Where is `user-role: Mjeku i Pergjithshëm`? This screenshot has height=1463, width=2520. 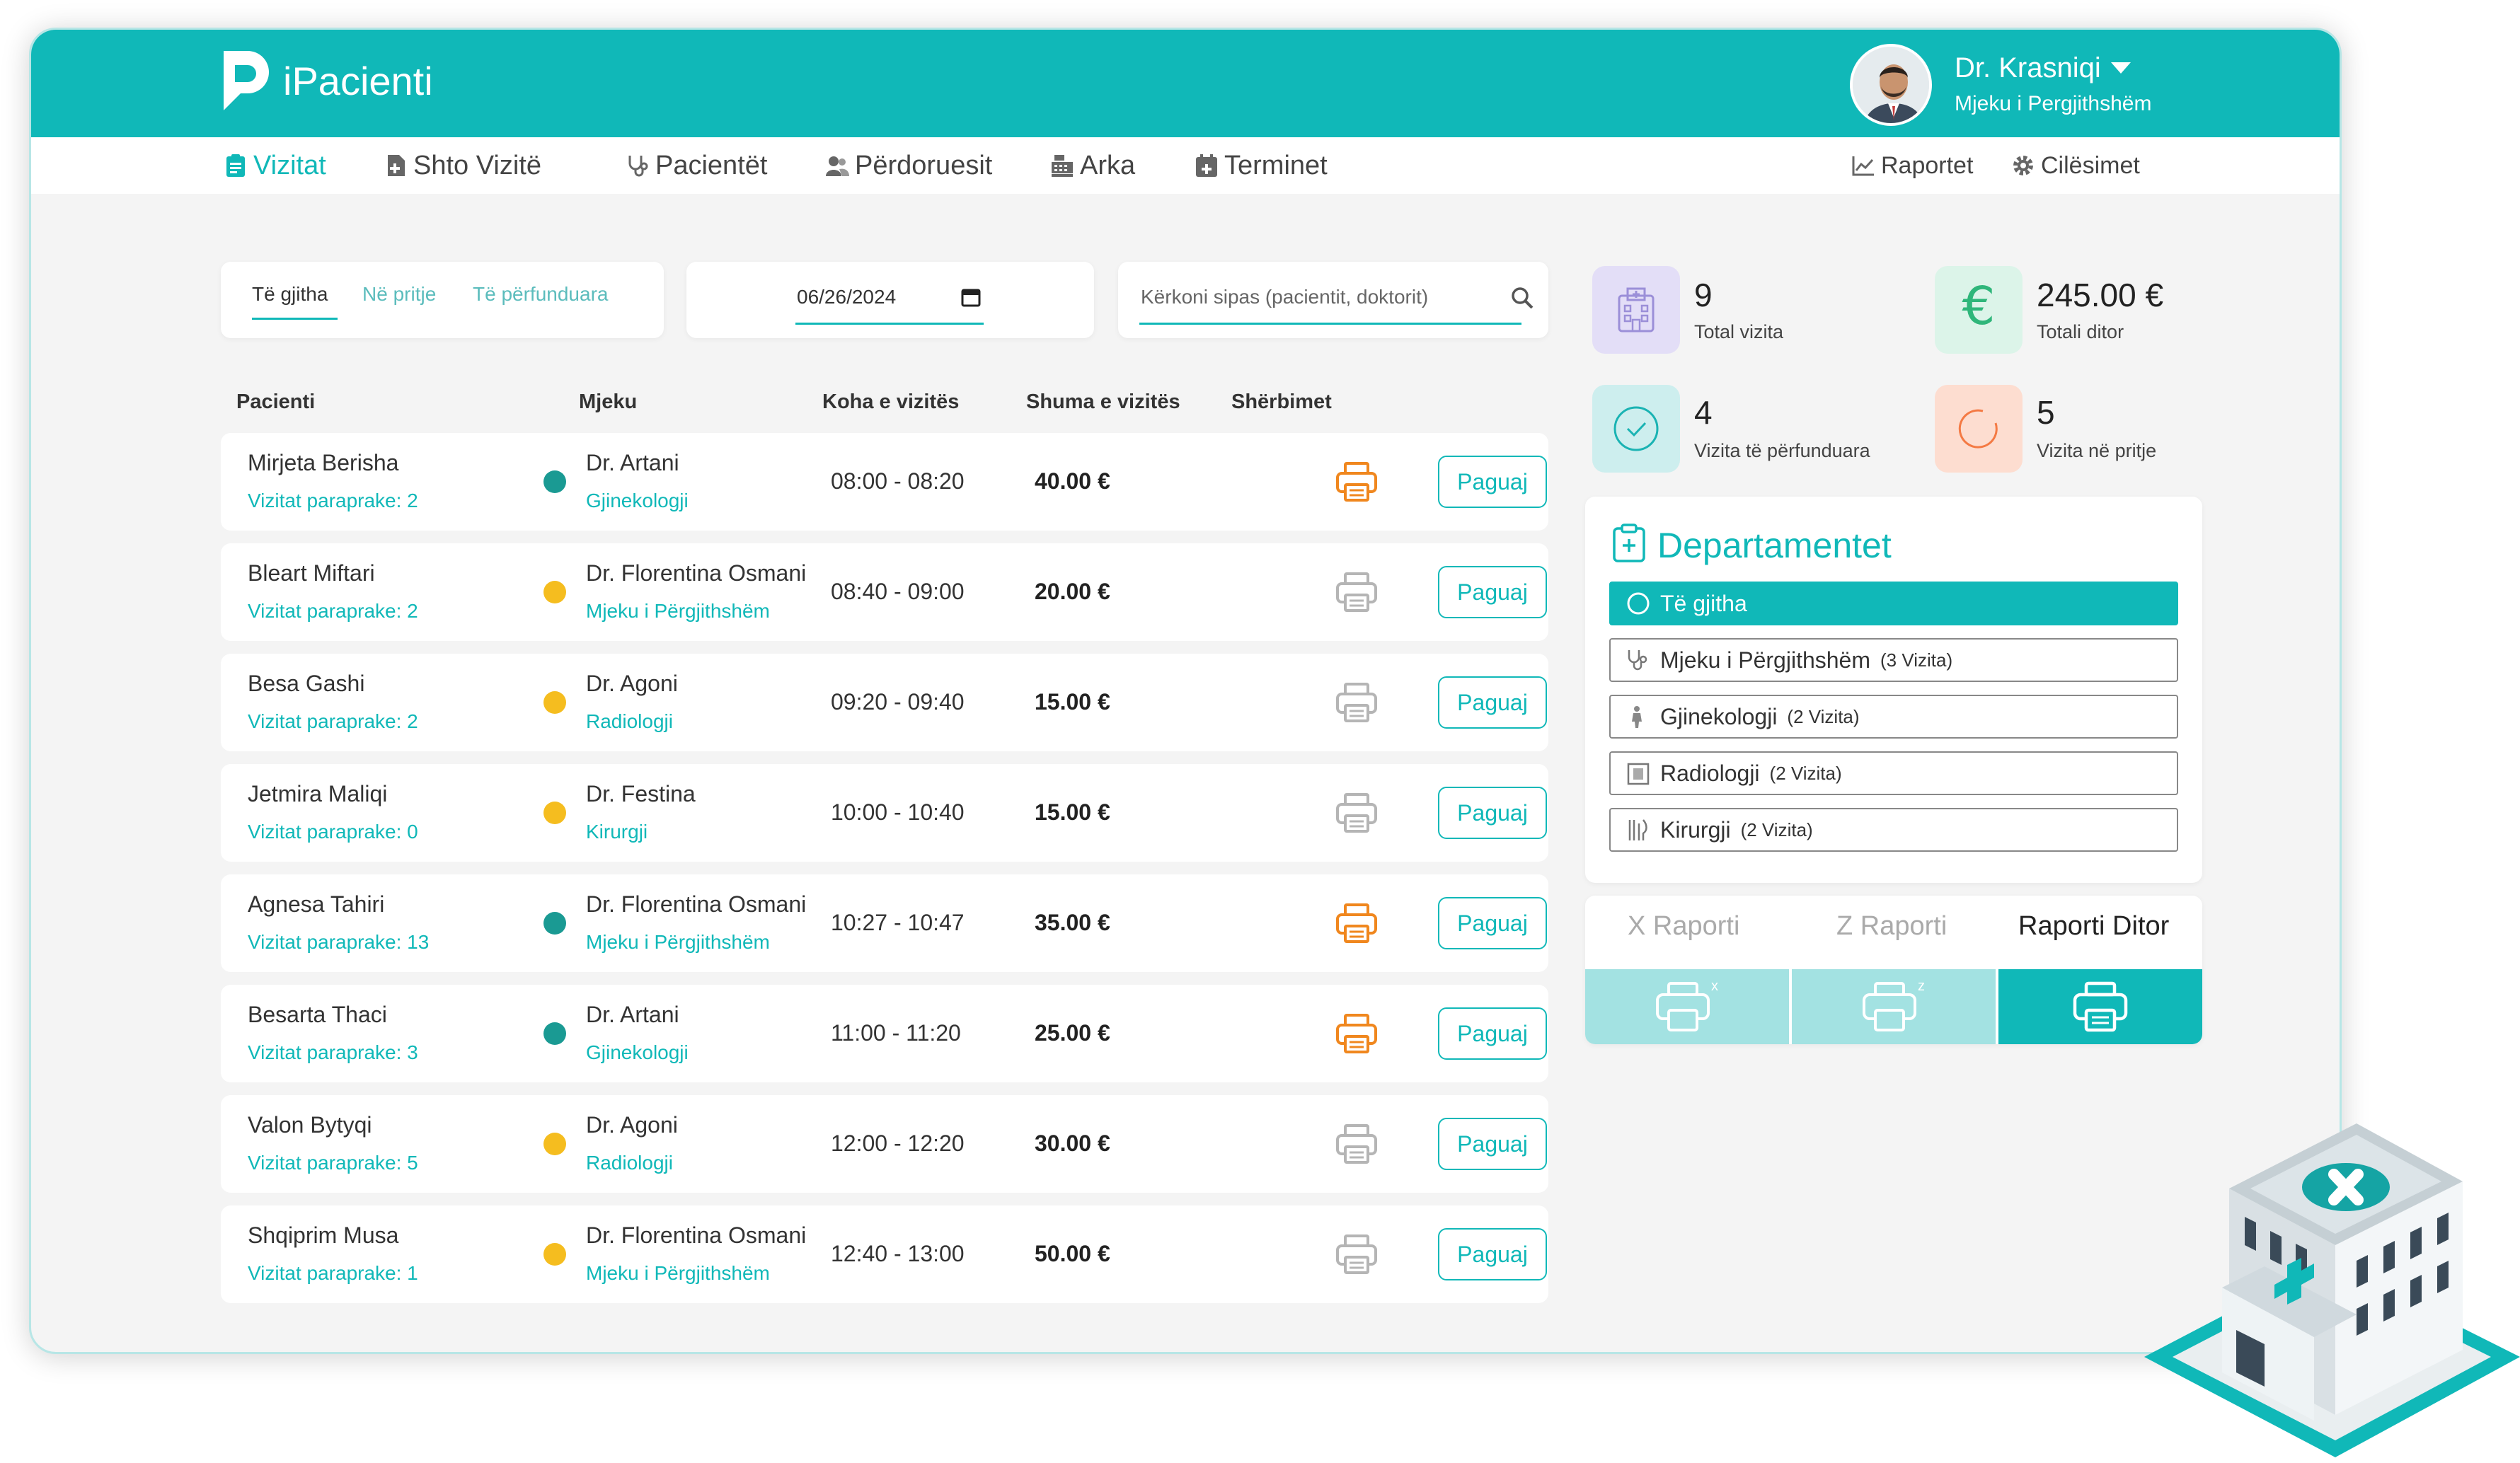
user-role: Mjeku i Pergjithshëm is located at coordinates (2054, 104).